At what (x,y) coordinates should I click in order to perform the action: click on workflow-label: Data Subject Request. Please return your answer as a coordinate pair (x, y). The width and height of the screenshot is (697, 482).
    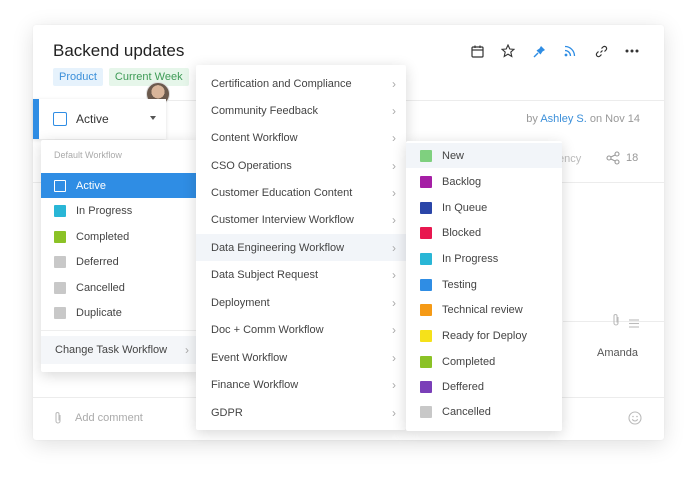
    Looking at the image, I should click on (265, 274).